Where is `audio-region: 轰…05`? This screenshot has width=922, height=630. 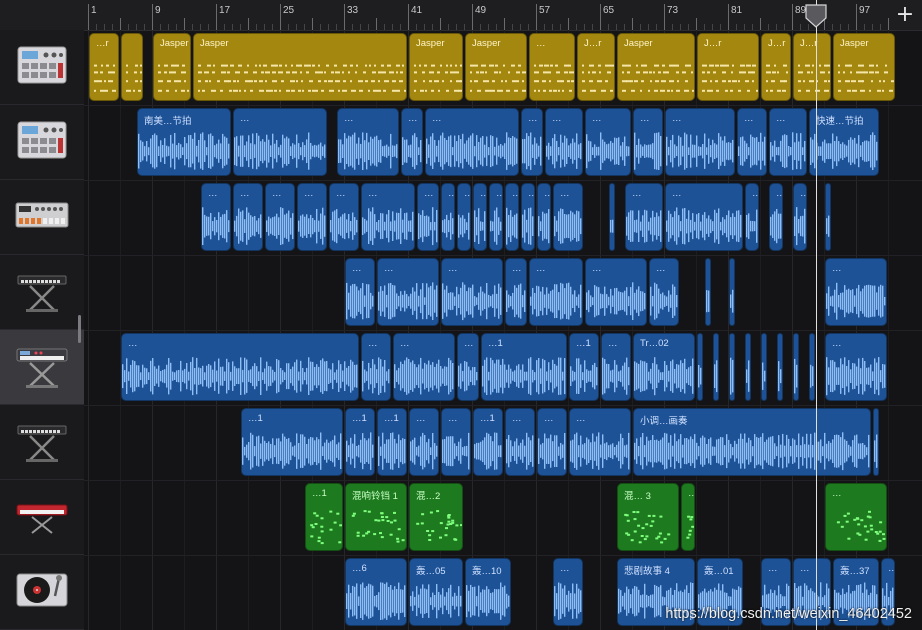 audio-region: 轰…05 is located at coordinates (436, 592).